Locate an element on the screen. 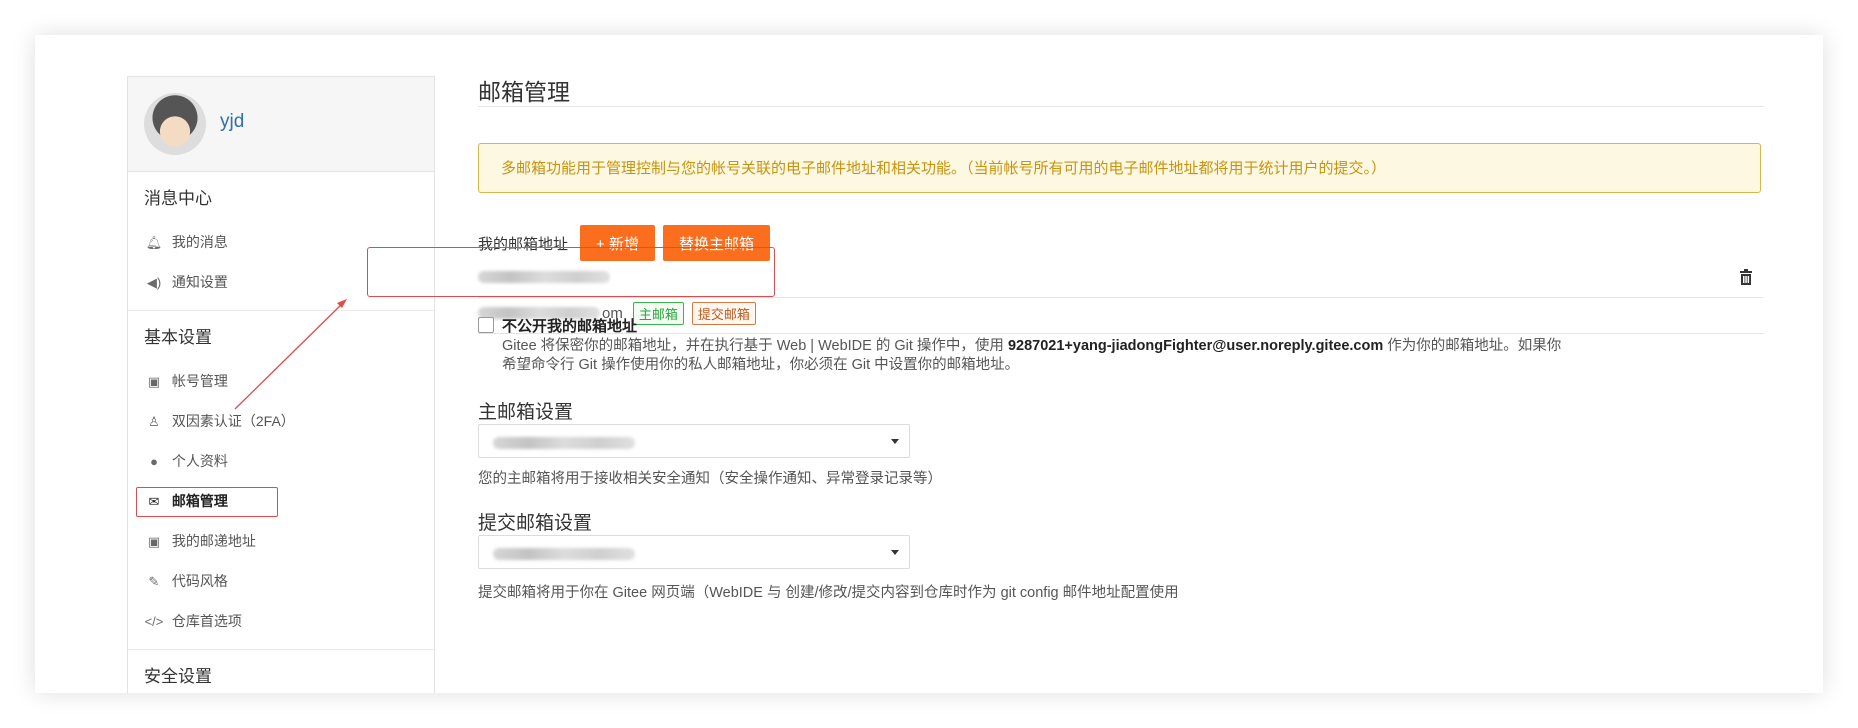 The height and width of the screenshot is (728, 1858). email-actions-row: 我的邮箱地址 + 新增 替换主邮箱 is located at coordinates (628, 243).